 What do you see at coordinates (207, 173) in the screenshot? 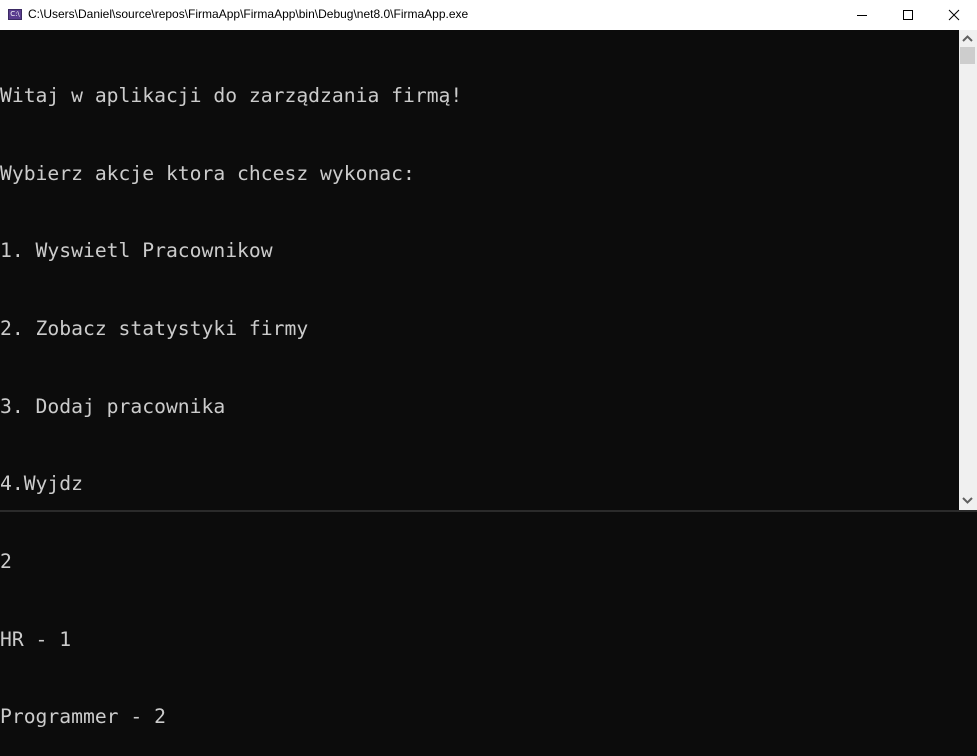
I see `console-line: Wybierz akcje ktora chcesz wykonac:` at bounding box center [207, 173].